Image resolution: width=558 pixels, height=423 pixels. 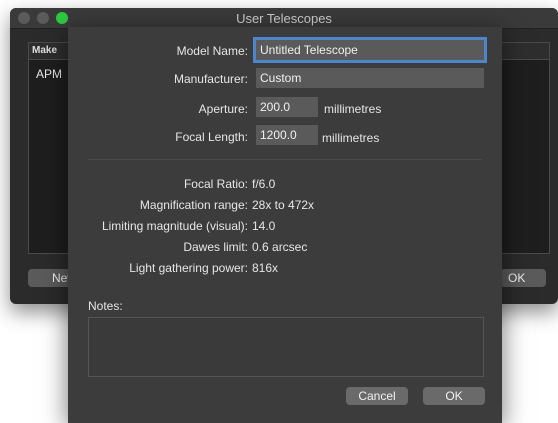 I want to click on notes-textarea, so click(x=286, y=347).